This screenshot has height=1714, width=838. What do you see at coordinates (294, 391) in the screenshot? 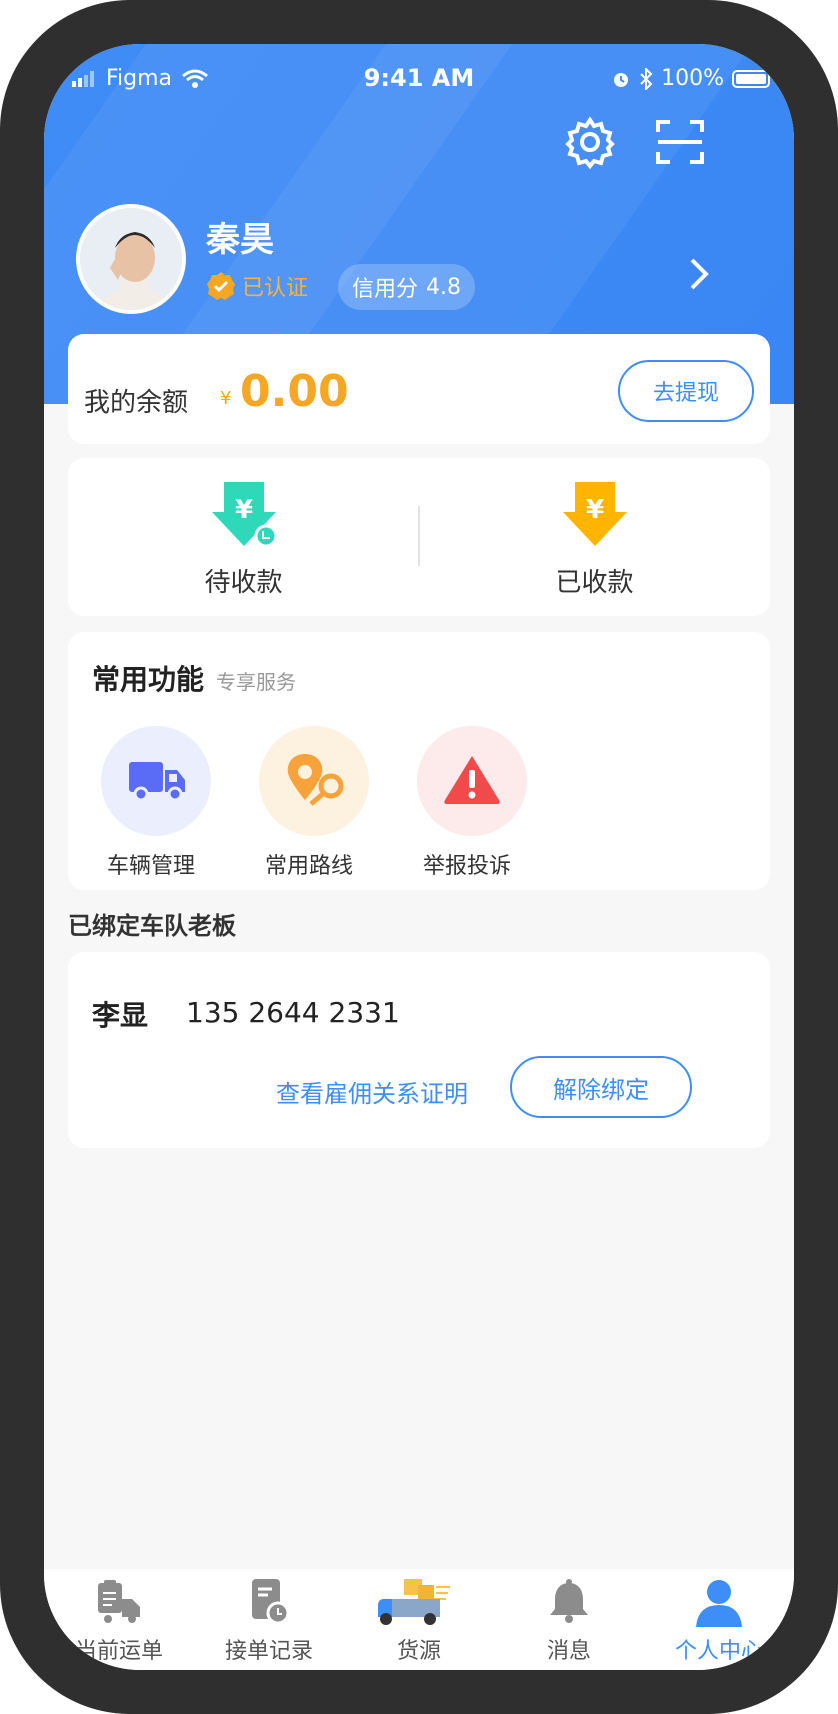
I see `balance-amount: 0.00` at bounding box center [294, 391].